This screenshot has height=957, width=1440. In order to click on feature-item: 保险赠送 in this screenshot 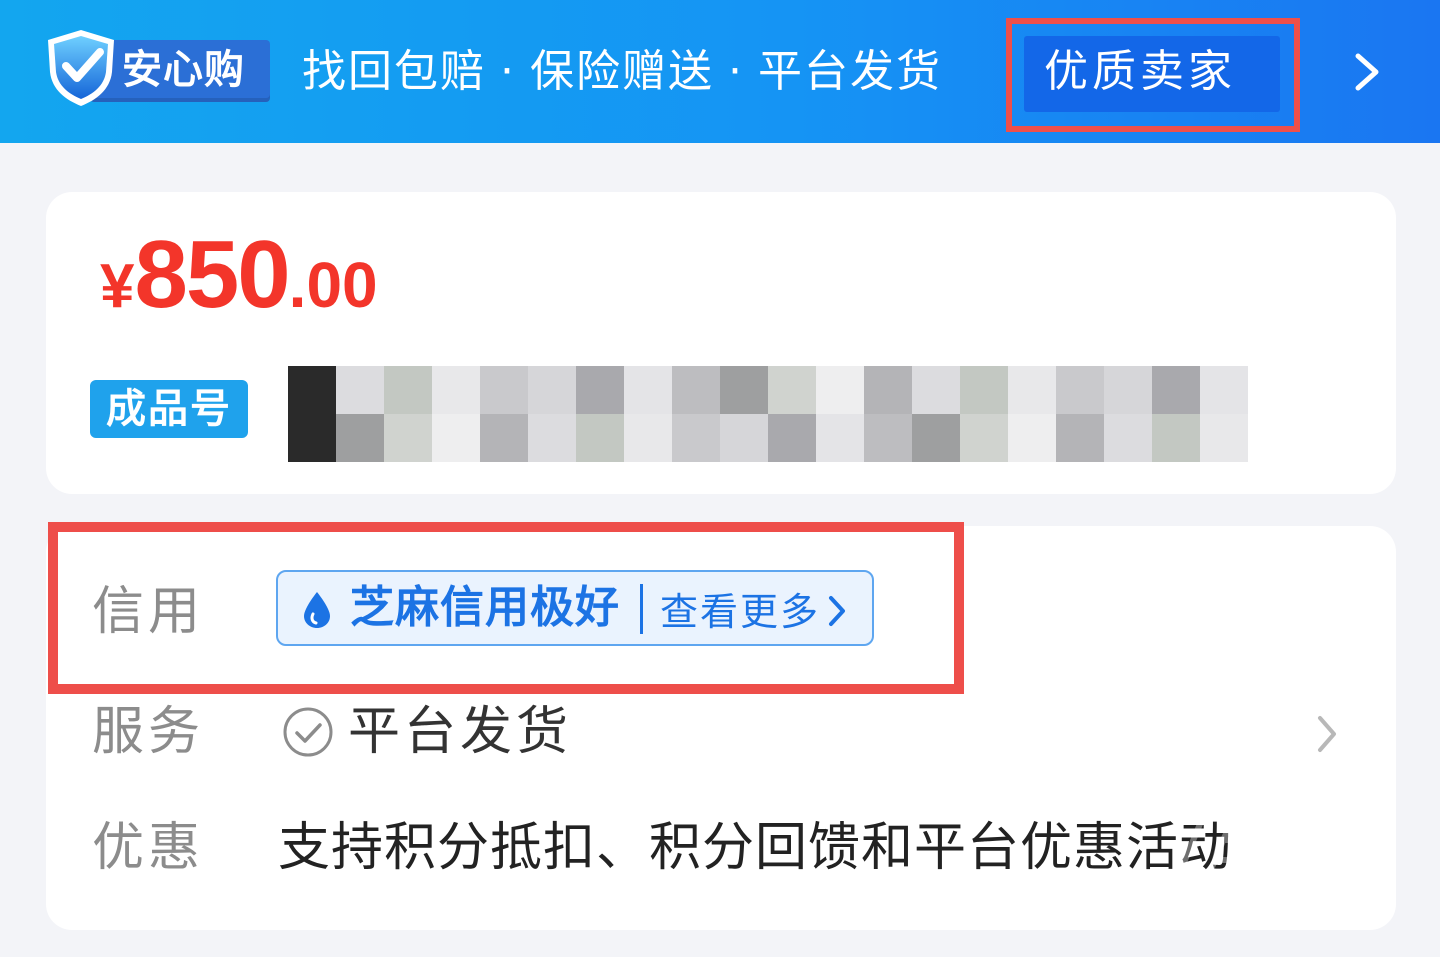, I will do `click(622, 71)`.